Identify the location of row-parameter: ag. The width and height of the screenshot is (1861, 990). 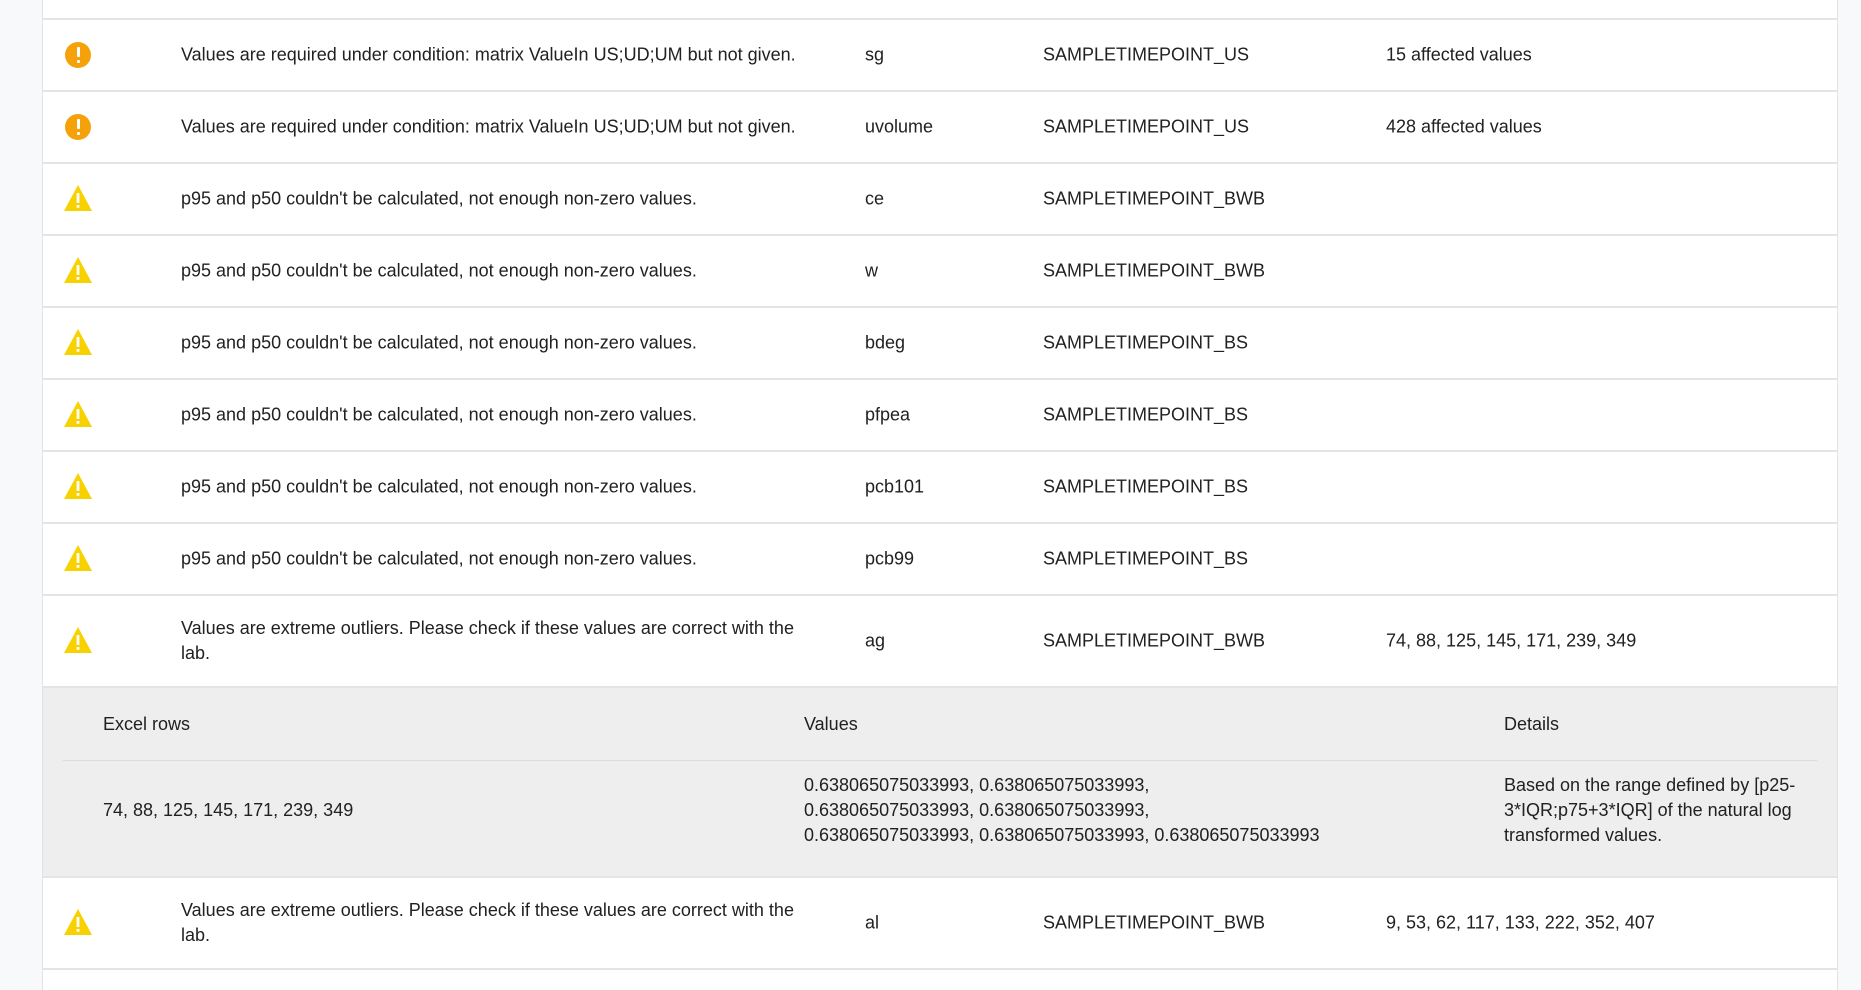
(875, 640).